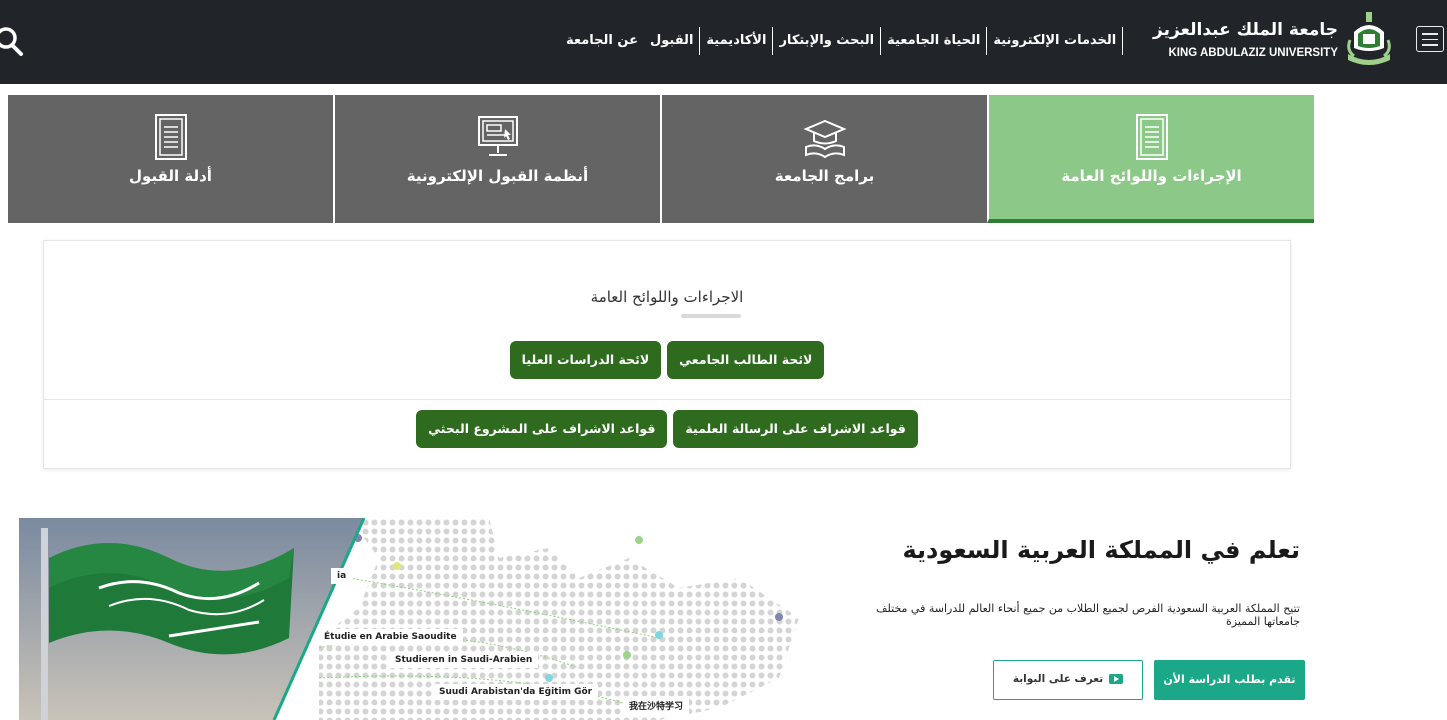 Image resolution: width=1447 pixels, height=720 pixels. Describe the element at coordinates (14, 41) in the screenshot. I see `search-icon` at that location.